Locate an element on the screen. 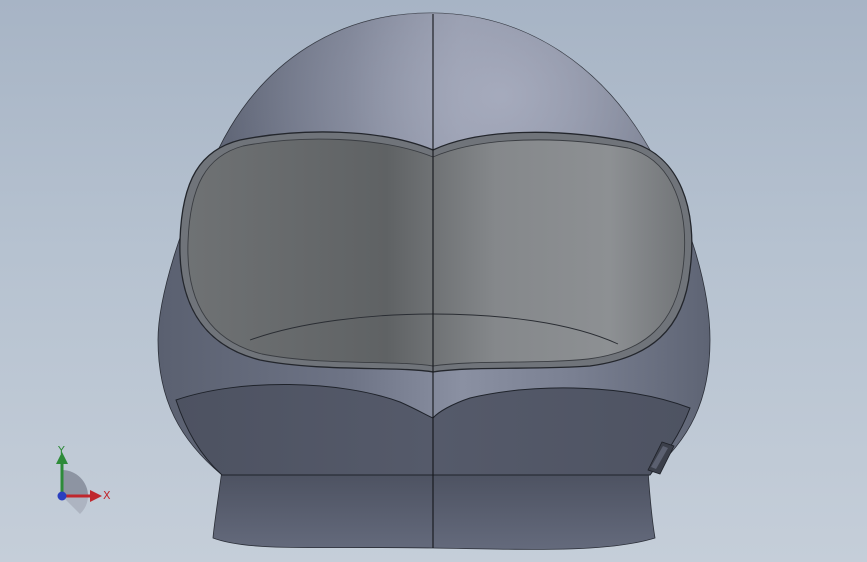 Image resolution: width=867 pixels, height=562 pixels. coordinate-triad: Y X is located at coordinates (83, 479).